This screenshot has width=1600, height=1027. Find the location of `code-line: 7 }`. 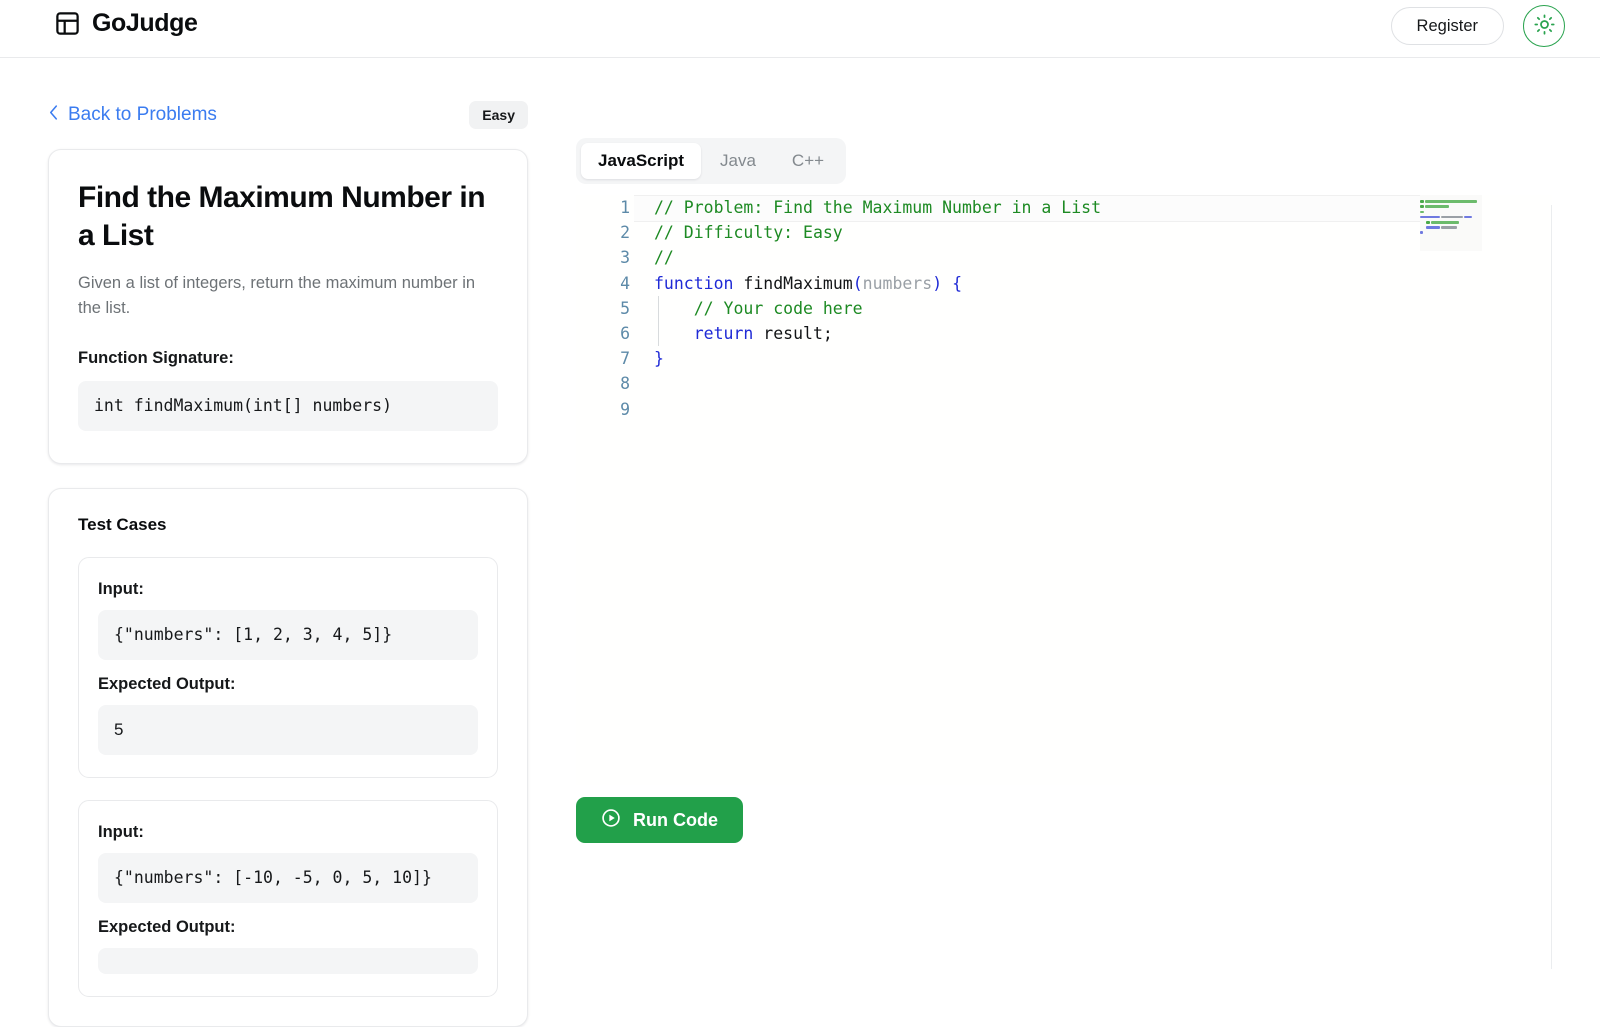

code-line: 7 } is located at coordinates (1064, 358).